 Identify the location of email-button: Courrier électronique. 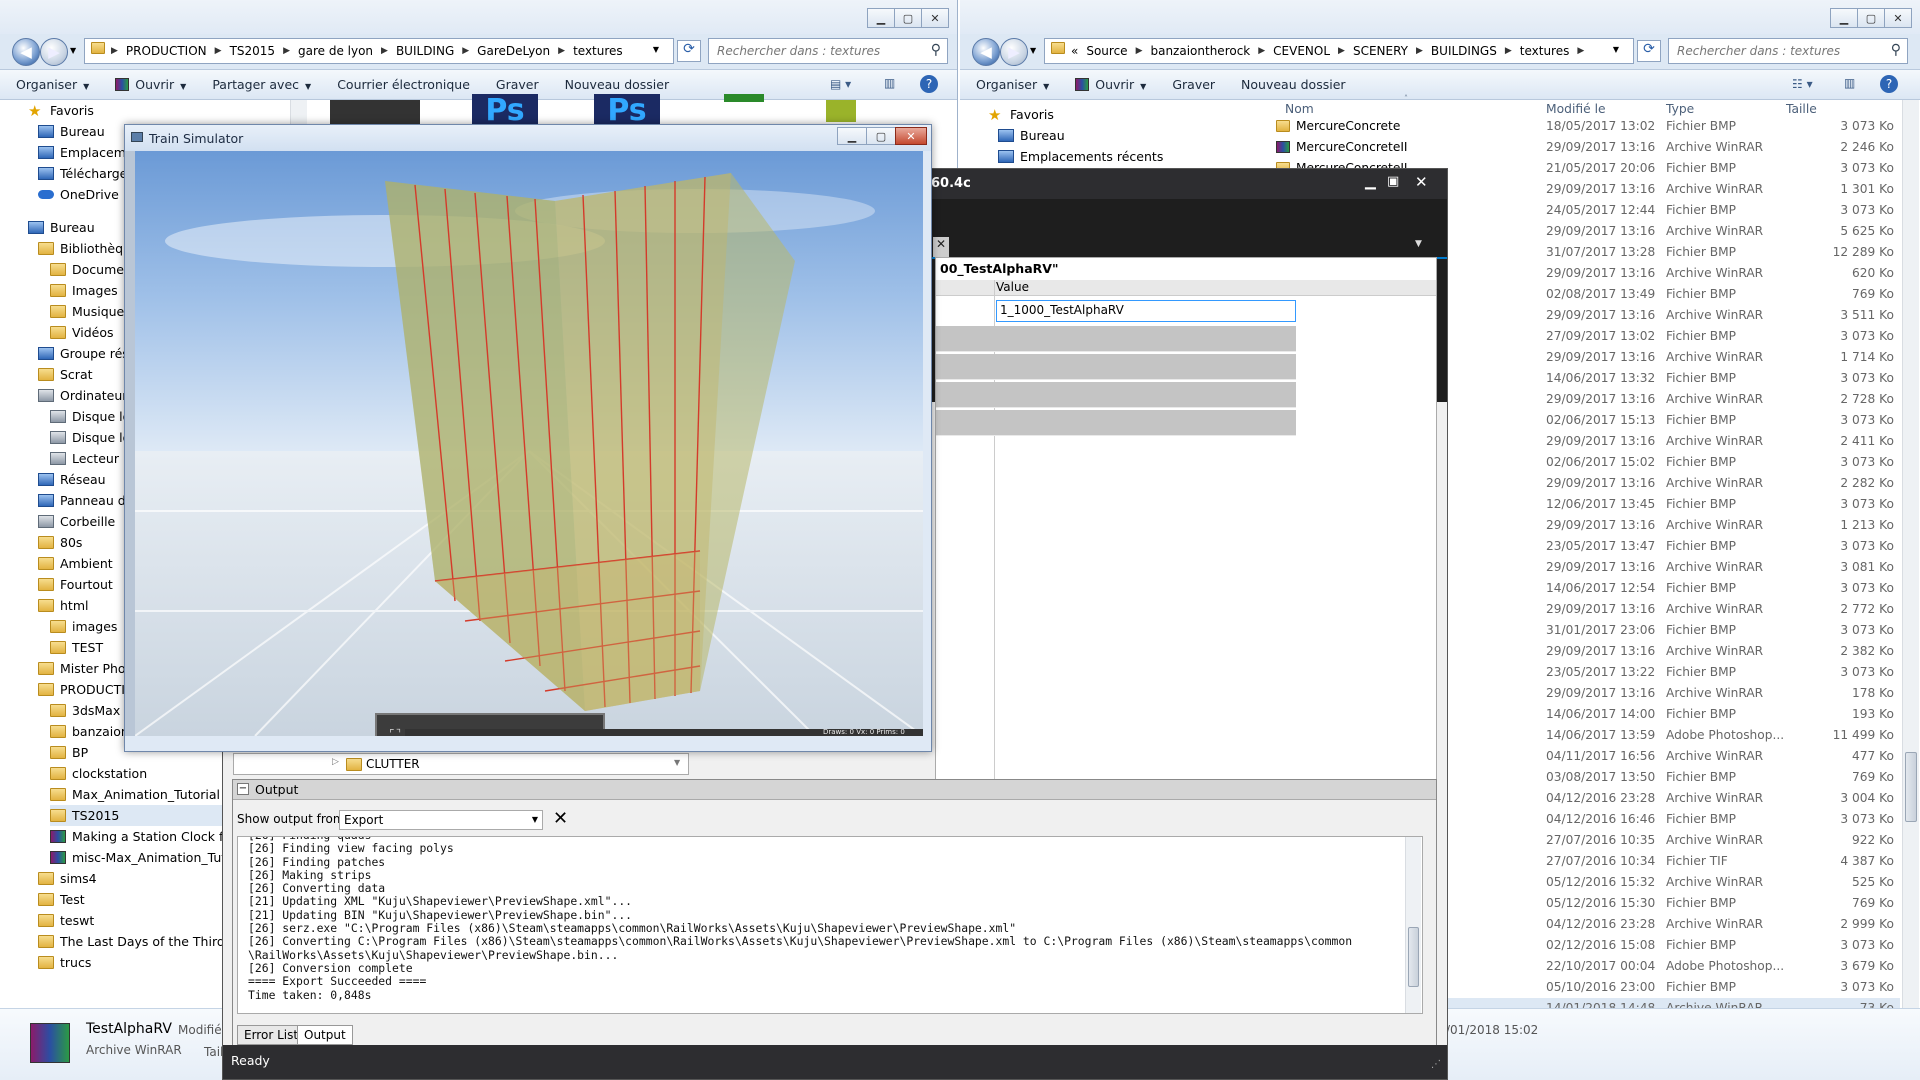
(403, 84).